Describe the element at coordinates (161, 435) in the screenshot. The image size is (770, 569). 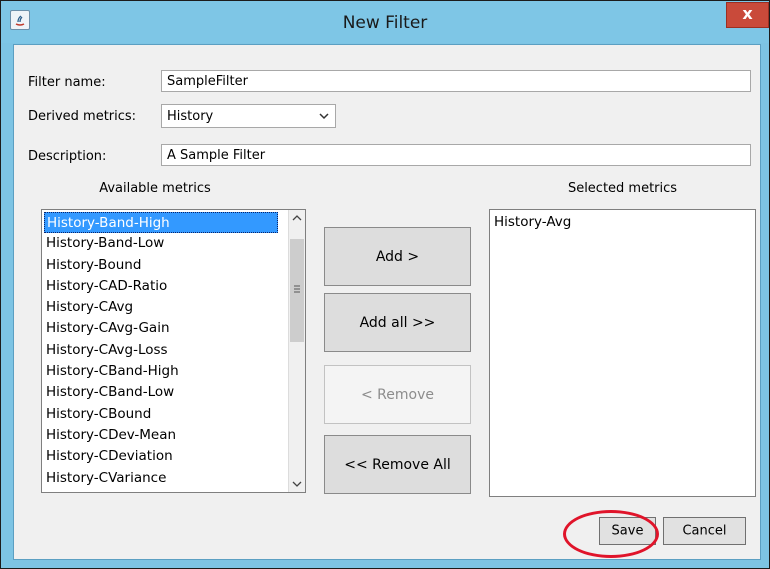
I see `available-metric-item: History-CDev-Mean` at that location.